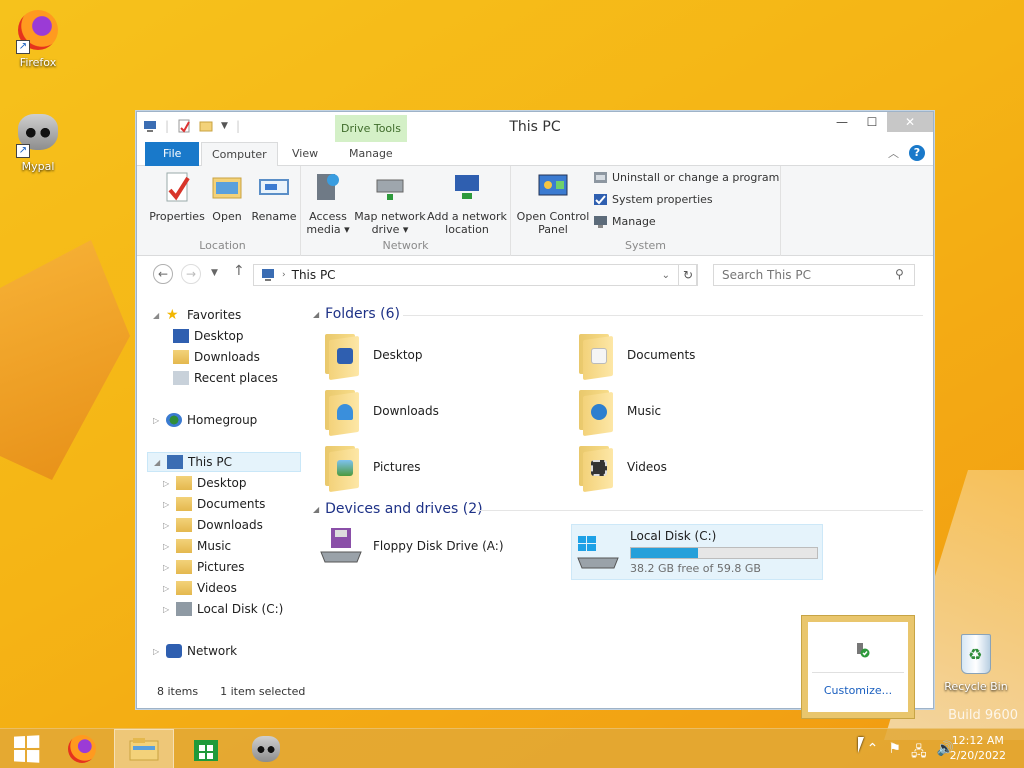  What do you see at coordinates (919, 753) in the screenshot?
I see `network-status-icon: 🖧` at bounding box center [919, 753].